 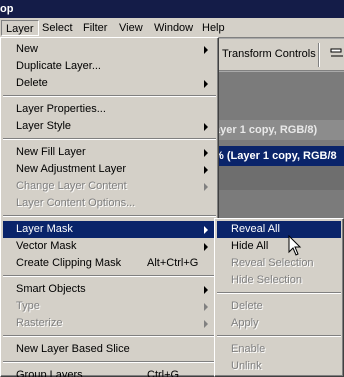 I want to click on document-title-active: % (Layer 1 copy, RGB/8, so click(x=272, y=156).